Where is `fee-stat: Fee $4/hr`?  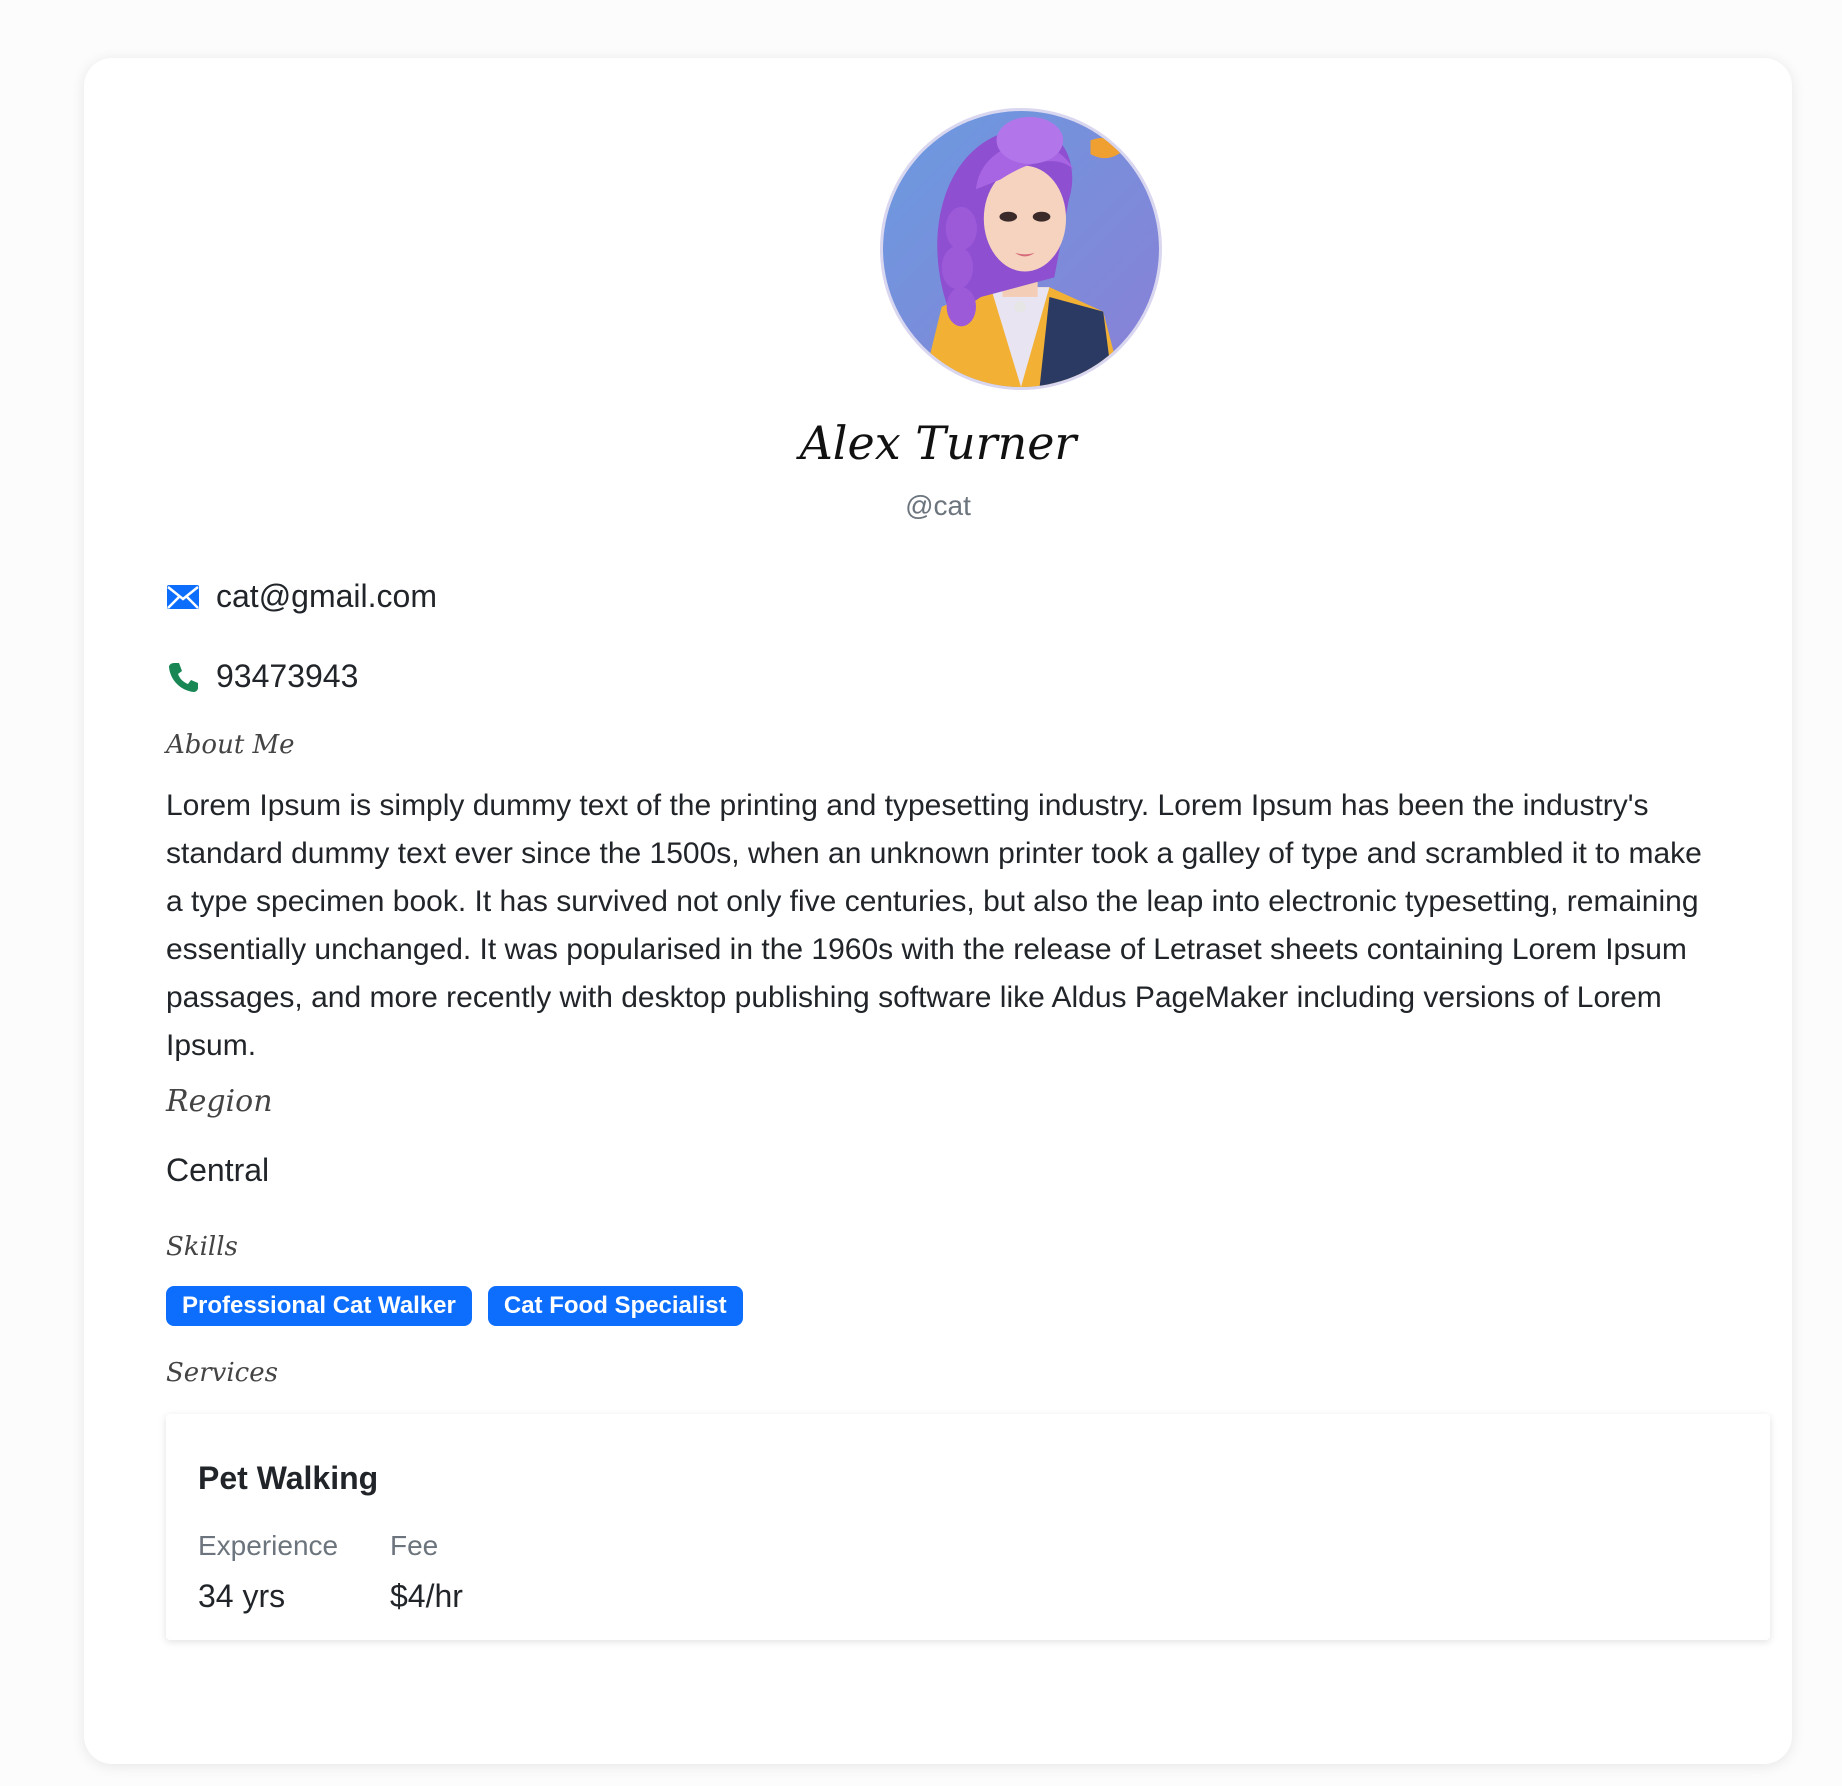
fee-stat: Fee $4/hr is located at coordinates (426, 1572).